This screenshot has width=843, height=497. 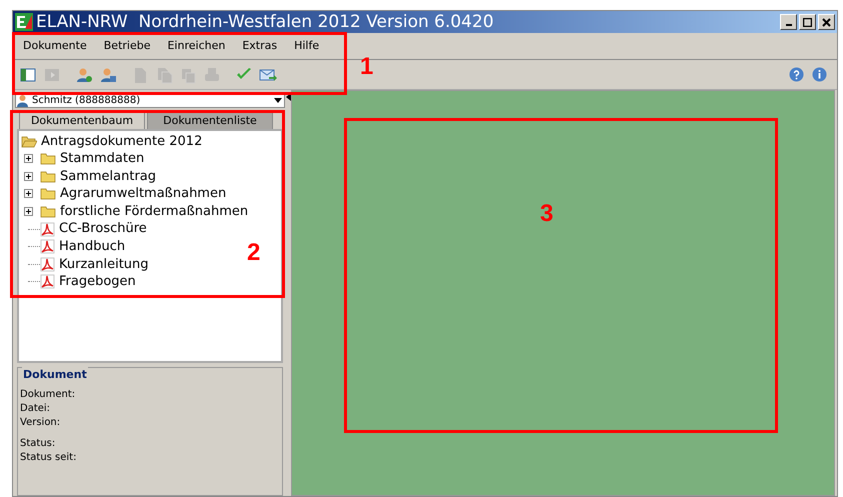 What do you see at coordinates (28, 75) in the screenshot?
I see `panel-in-icon` at bounding box center [28, 75].